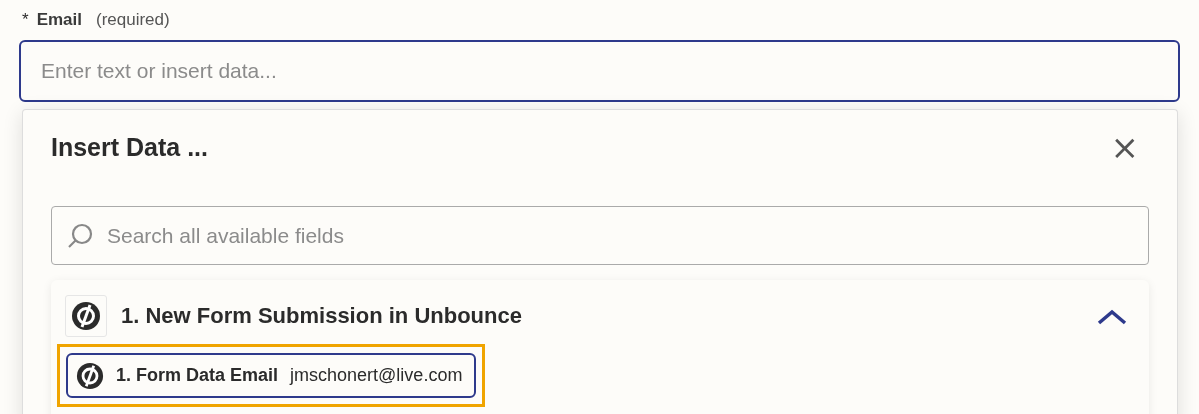  Describe the element at coordinates (1124, 147) in the screenshot. I see `close-button: ×` at that location.